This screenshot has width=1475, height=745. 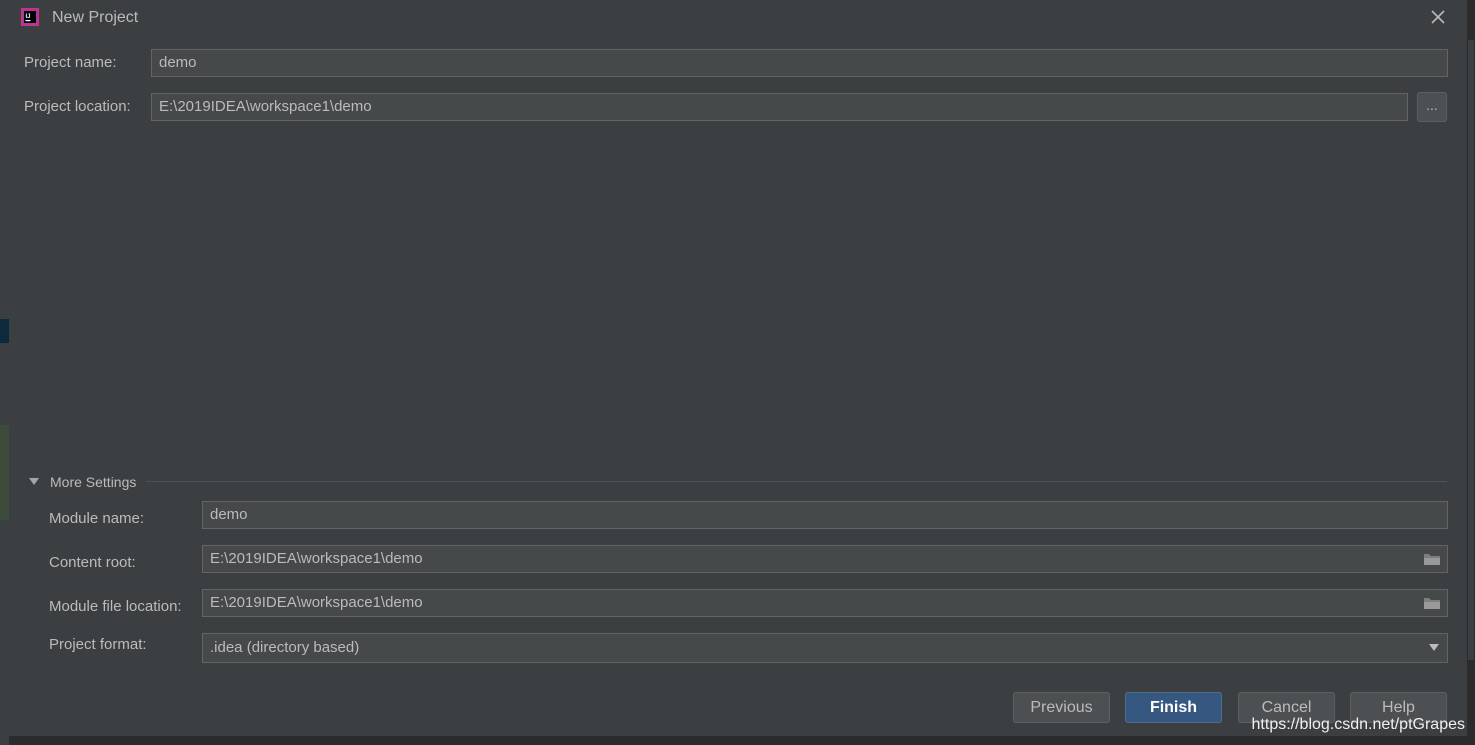 I want to click on chevron-down-icon, so click(x=1434, y=647).